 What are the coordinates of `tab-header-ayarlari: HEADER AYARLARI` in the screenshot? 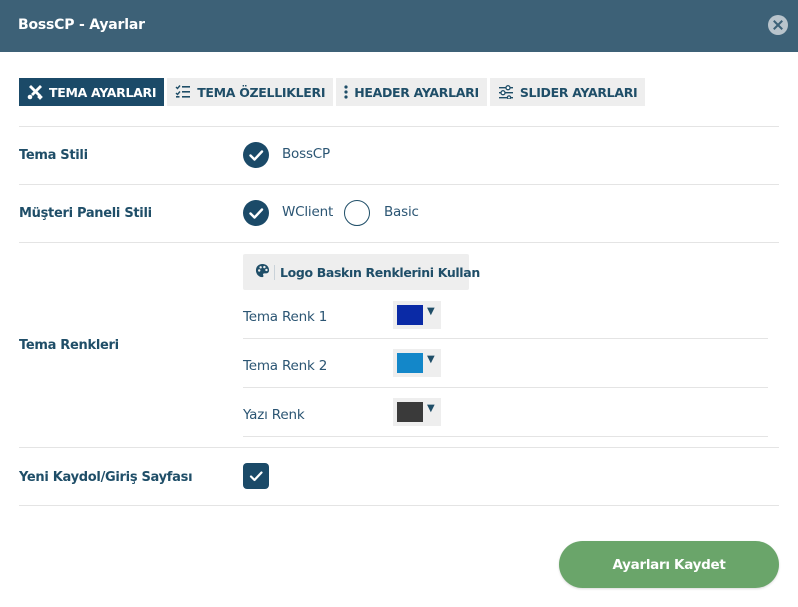 It's located at (411, 92).